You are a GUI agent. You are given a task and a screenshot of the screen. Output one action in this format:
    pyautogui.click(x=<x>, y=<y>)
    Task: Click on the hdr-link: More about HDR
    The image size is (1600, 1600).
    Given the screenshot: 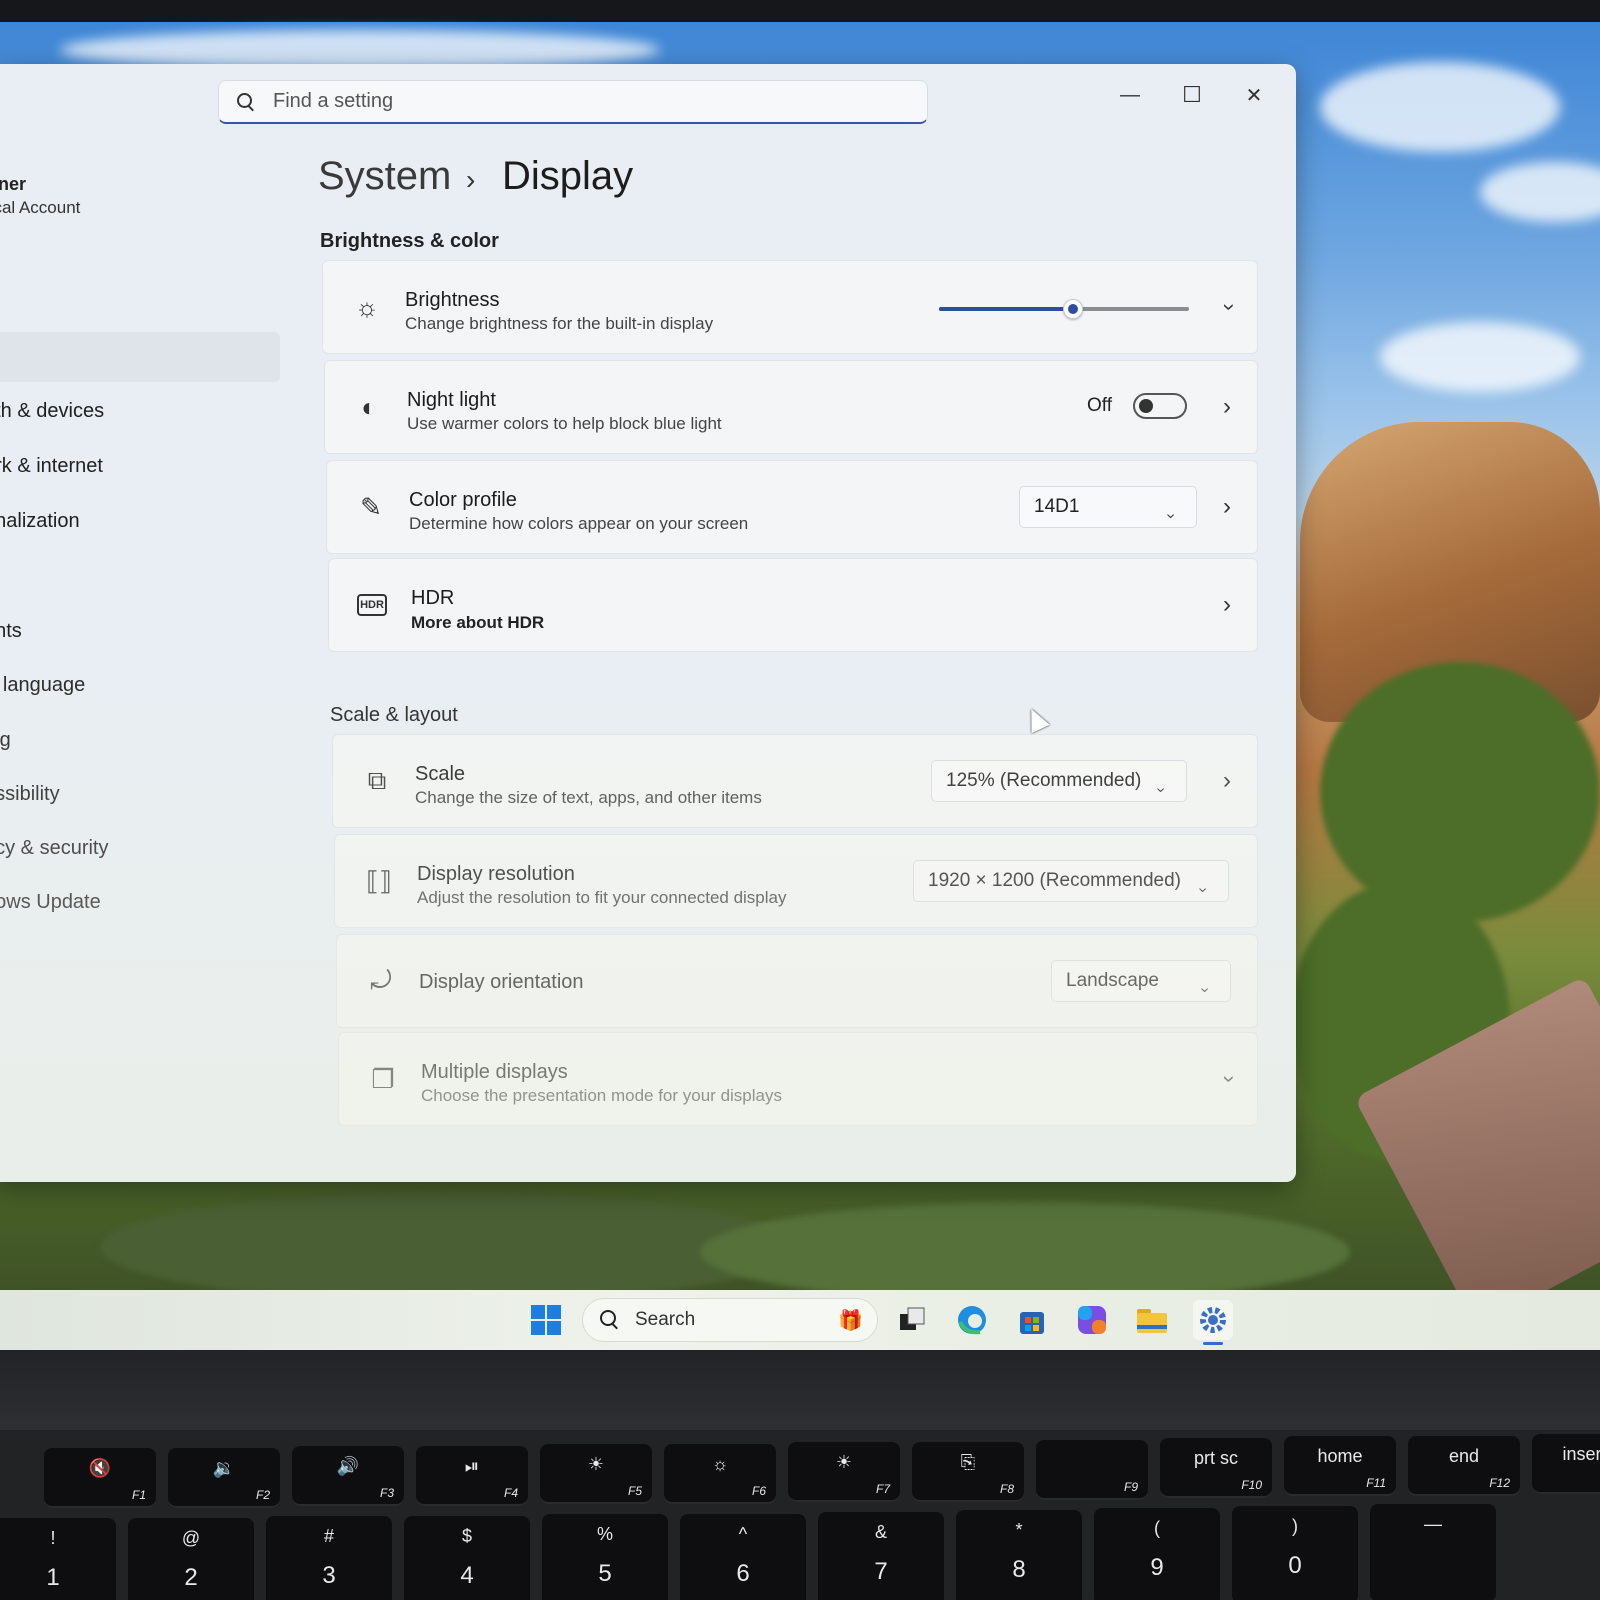 What is the action you would take?
    pyautogui.click(x=477, y=623)
    